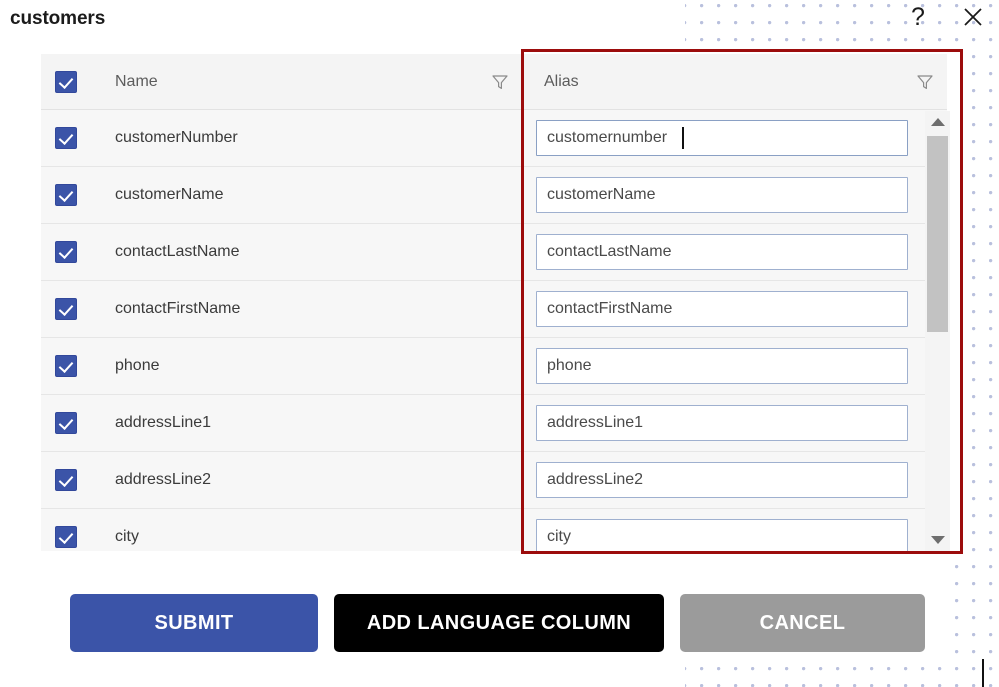  I want to click on header-cell-name: Name, so click(281, 81).